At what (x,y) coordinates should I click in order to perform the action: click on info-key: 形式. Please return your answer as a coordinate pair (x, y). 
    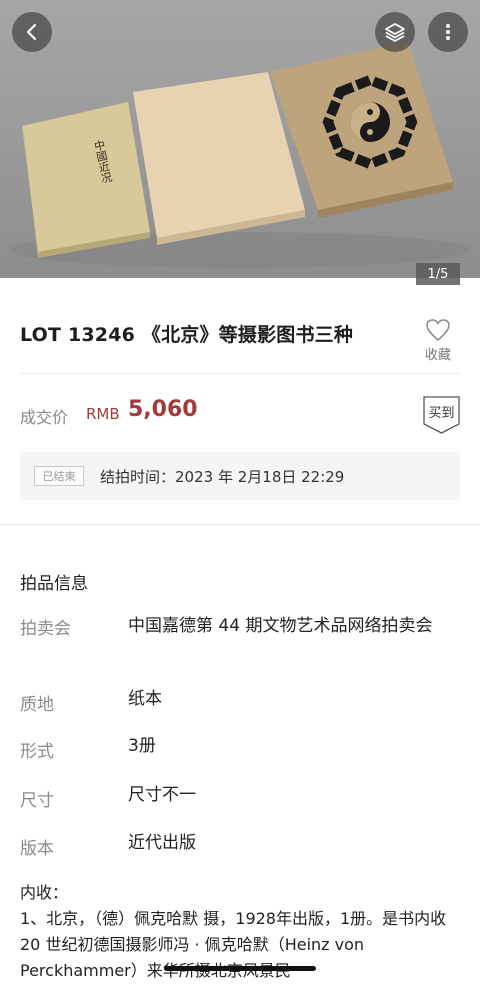
    Looking at the image, I should click on (37, 752).